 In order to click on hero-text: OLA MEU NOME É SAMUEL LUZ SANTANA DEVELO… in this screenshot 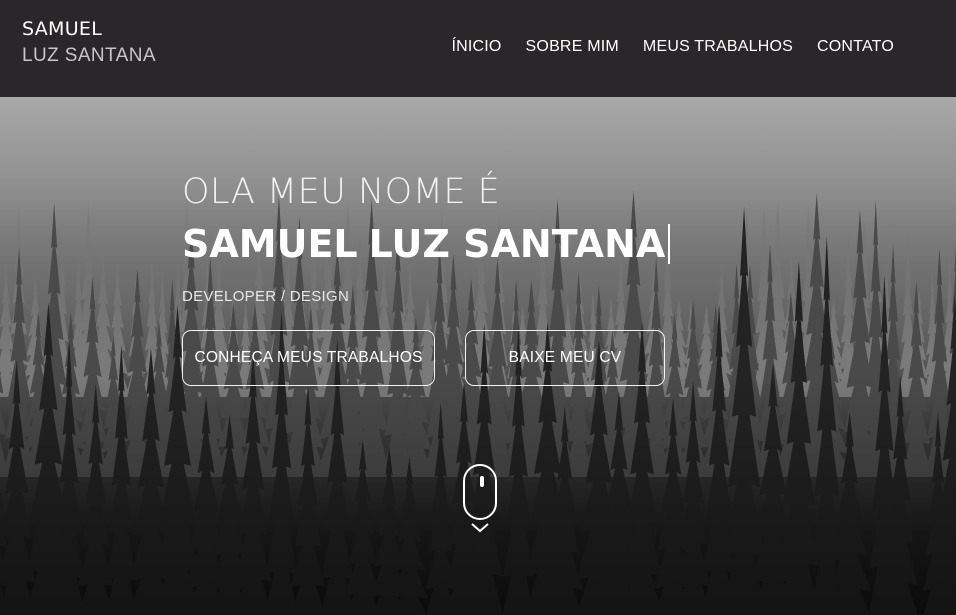, I will do `click(426, 238)`.